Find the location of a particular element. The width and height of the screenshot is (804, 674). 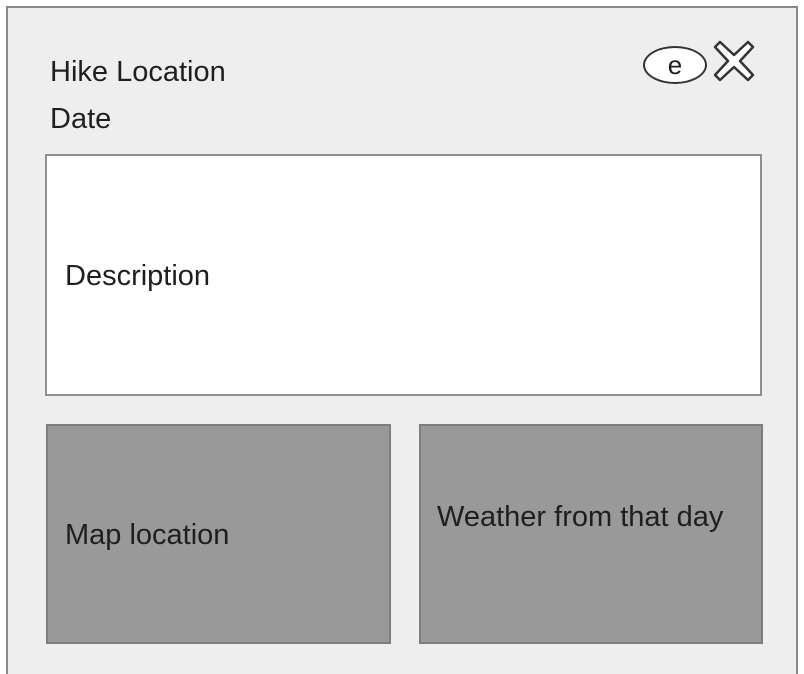

weather-label: Weather from that day is located at coordinates (580, 517).